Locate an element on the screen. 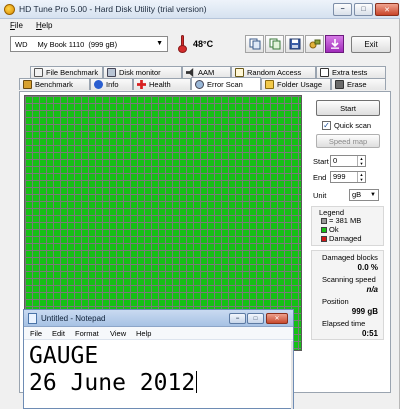 The width and height of the screenshot is (400, 409). damaged-blocks-value: 0.0 % is located at coordinates (367, 267).